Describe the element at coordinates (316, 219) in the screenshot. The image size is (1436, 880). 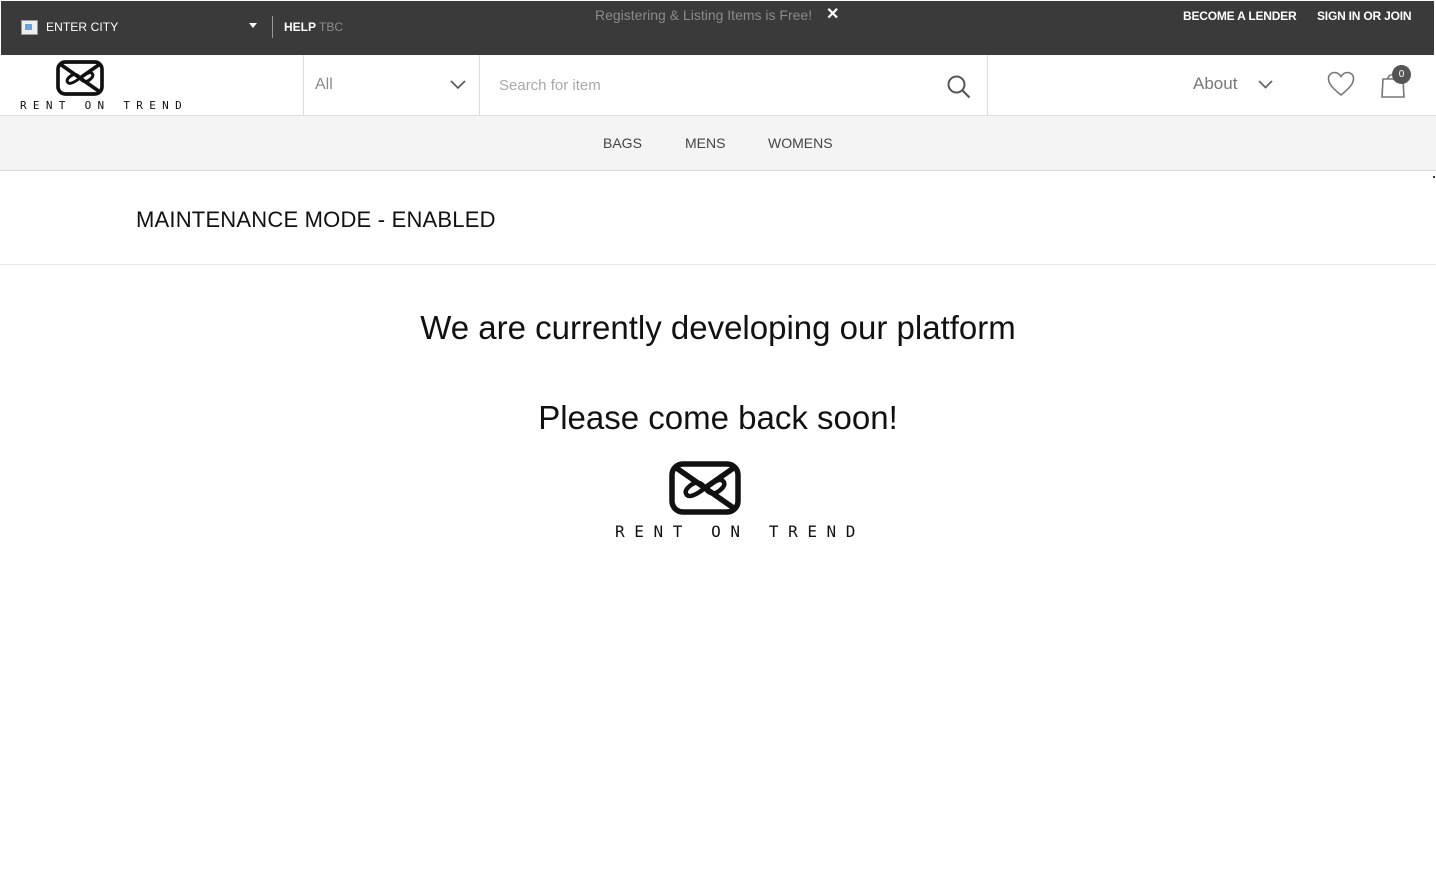
I see `page-title: MAINTENANCE MODE - ENABLED` at that location.